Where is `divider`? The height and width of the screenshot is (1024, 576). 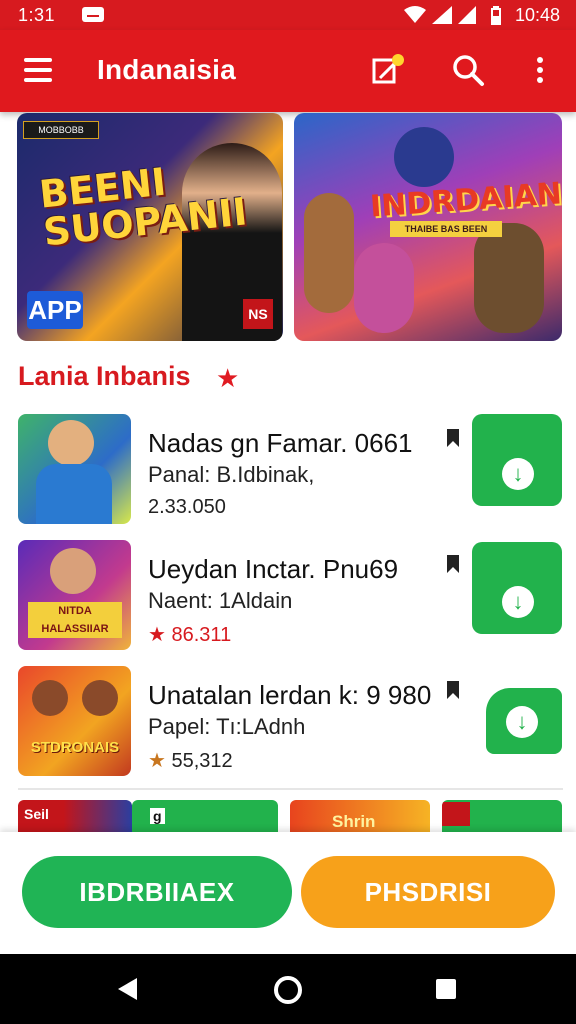 divider is located at coordinates (290, 789).